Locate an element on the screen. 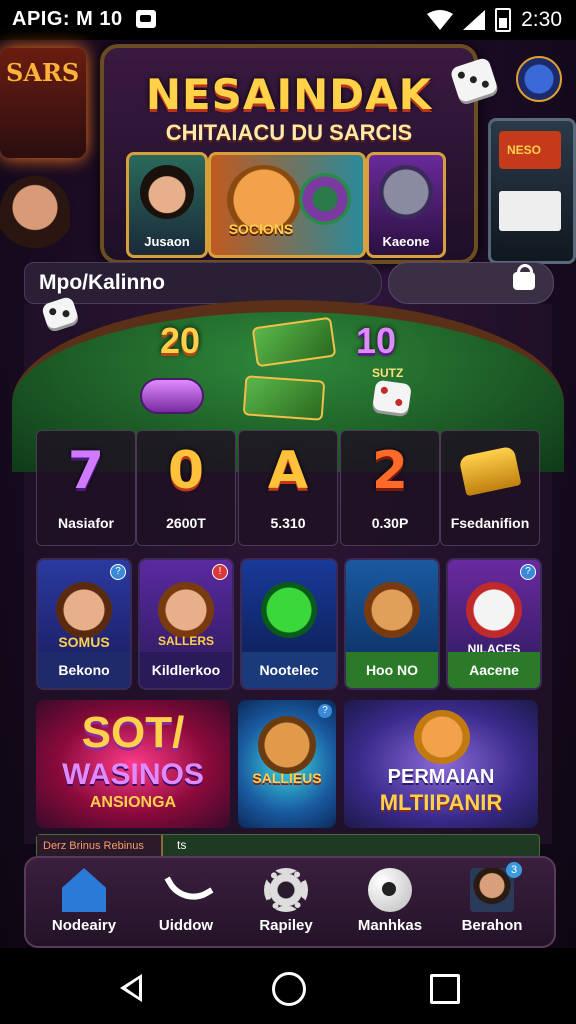  dice-icon is located at coordinates (392, 397).